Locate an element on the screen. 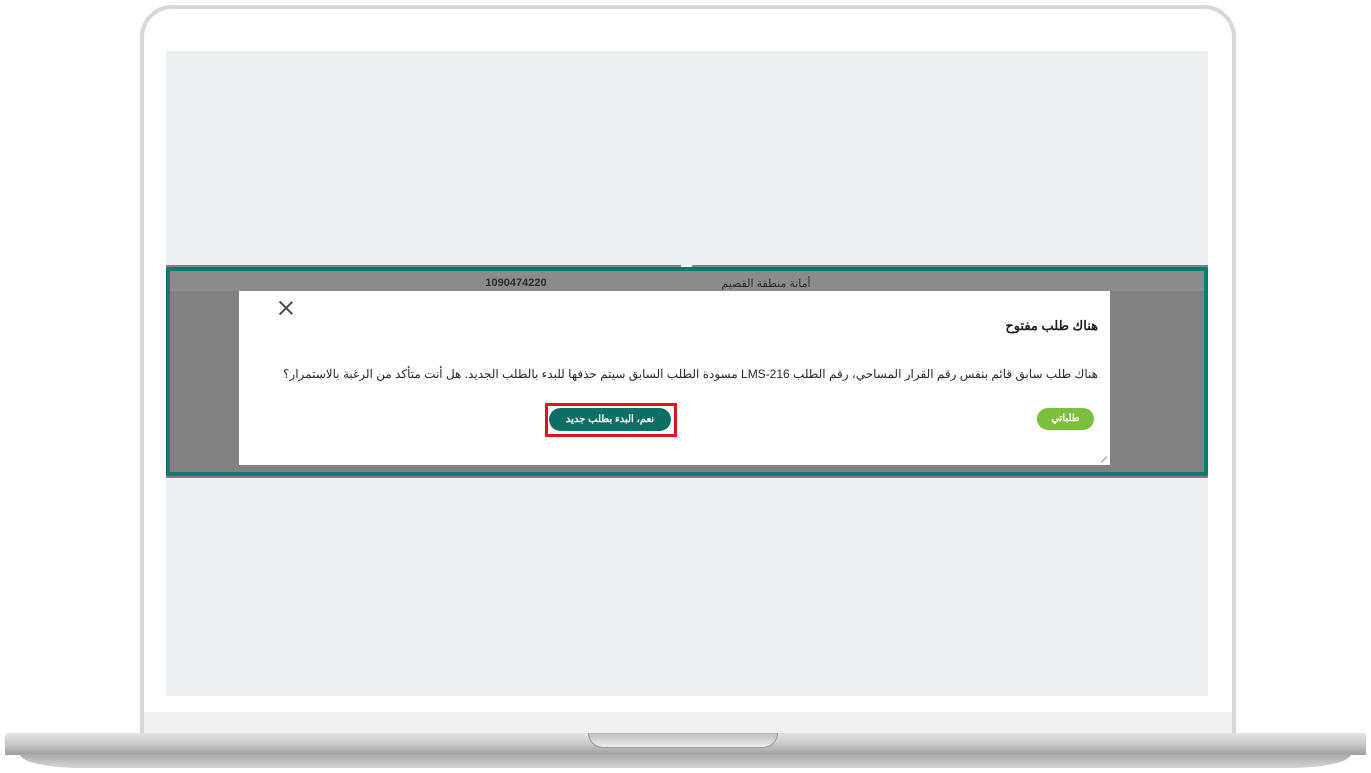  laptop-base-bottom is located at coordinates (685, 761).